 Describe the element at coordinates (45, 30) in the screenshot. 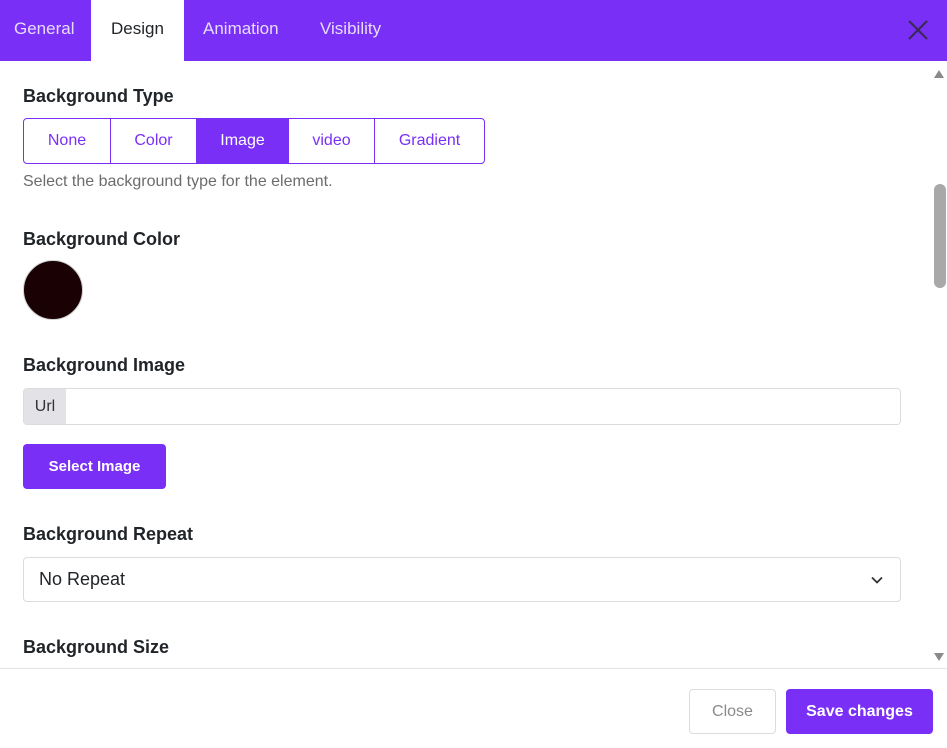

I see `tab-general: General` at that location.